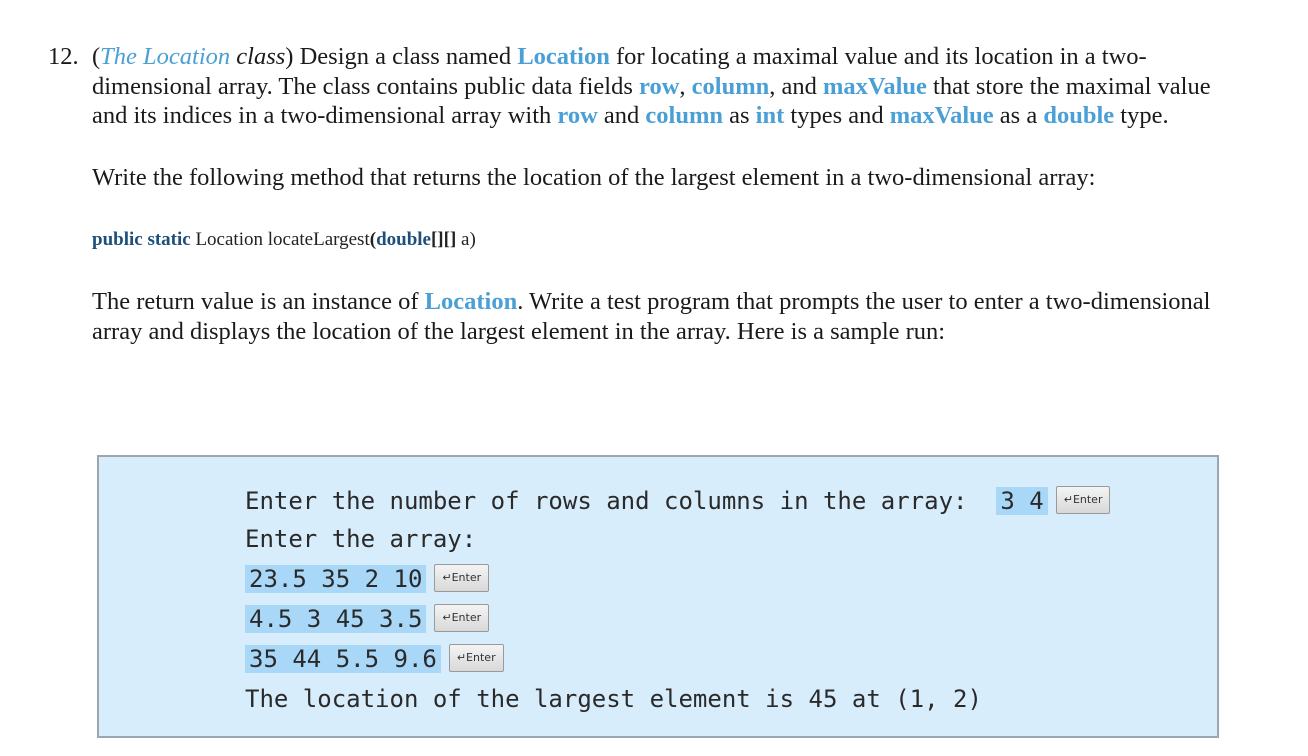 This screenshot has width=1308, height=756. What do you see at coordinates (141, 239) in the screenshot?
I see `signature-modifiers: public static` at bounding box center [141, 239].